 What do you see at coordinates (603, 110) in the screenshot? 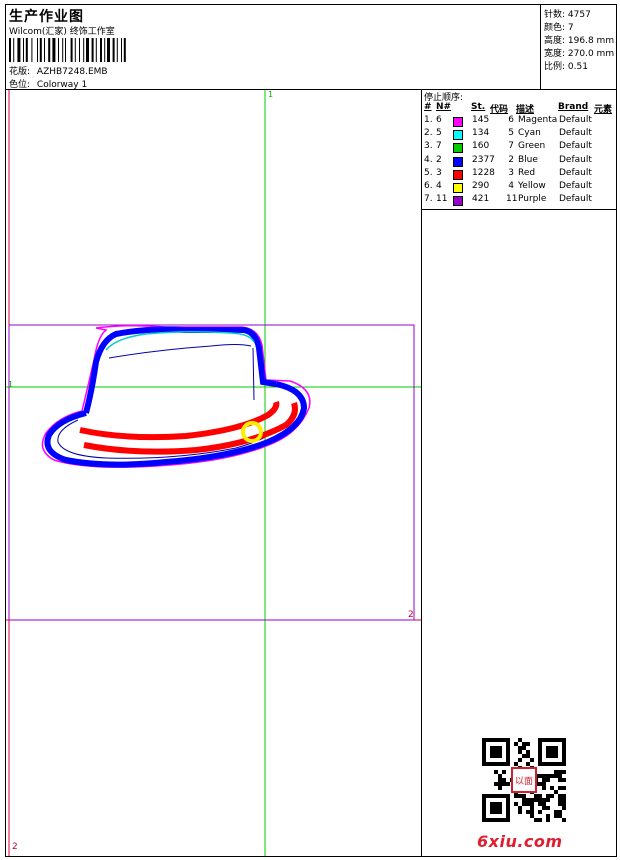
I see `col-header-element: 元素` at bounding box center [603, 110].